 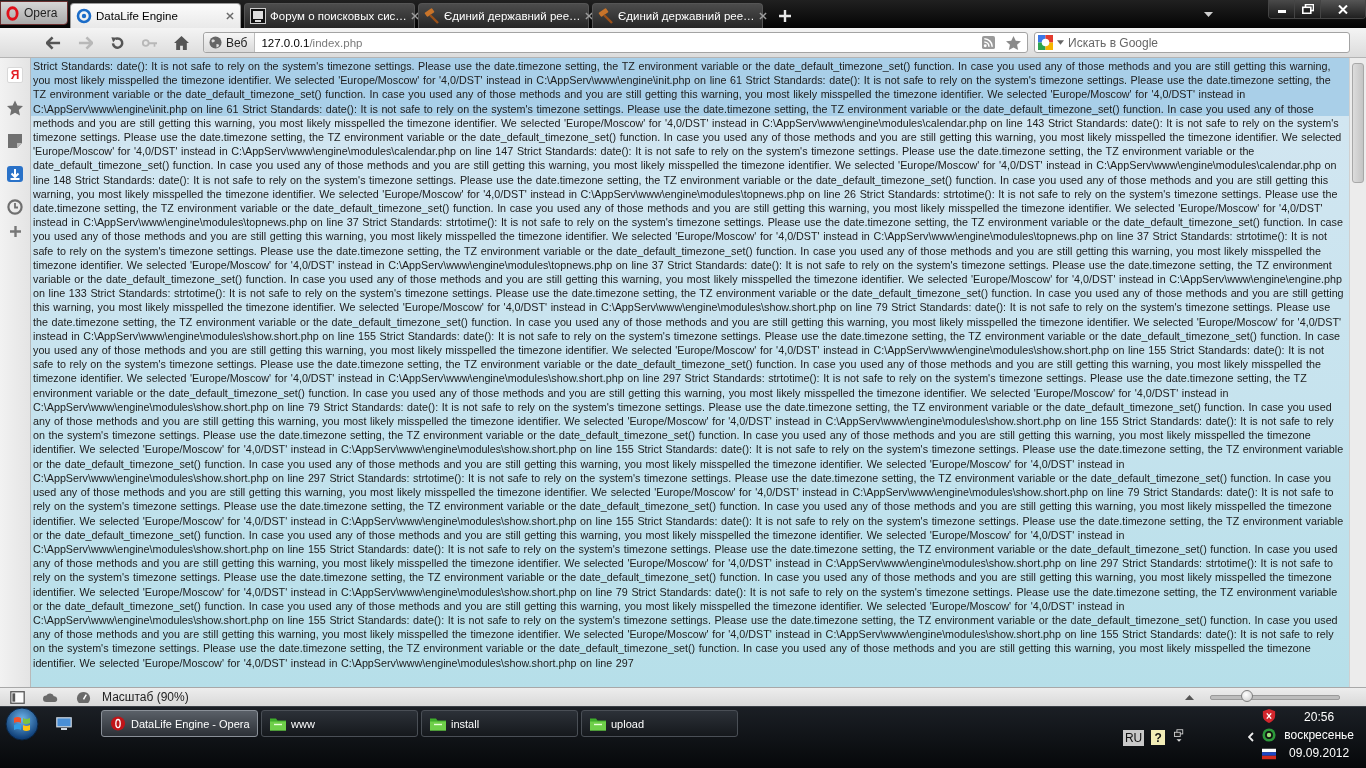 I want to click on orb-icon, so click(x=22, y=724).